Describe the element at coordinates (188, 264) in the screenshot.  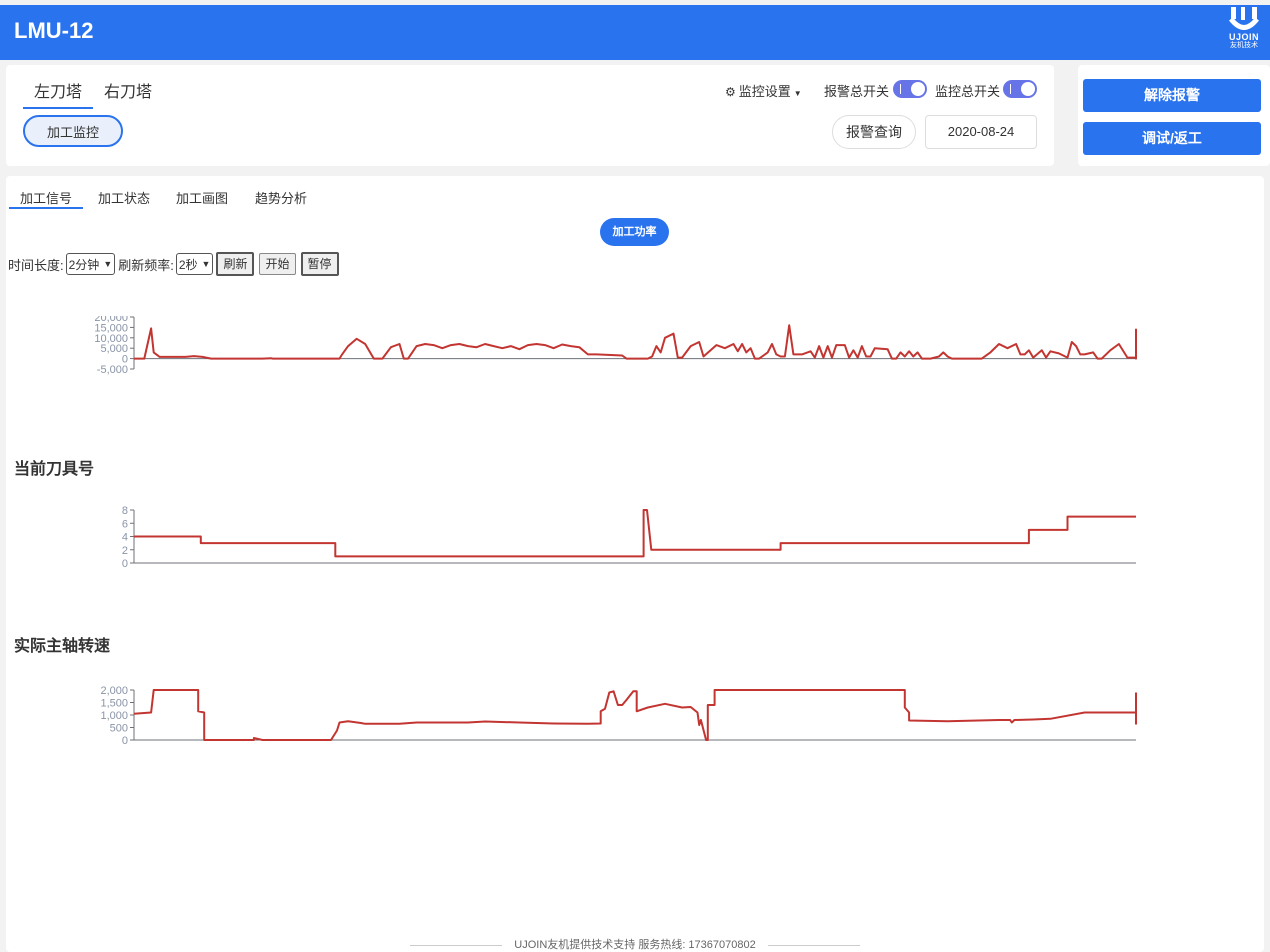
I see `refresh-rate-value: 2秒` at that location.